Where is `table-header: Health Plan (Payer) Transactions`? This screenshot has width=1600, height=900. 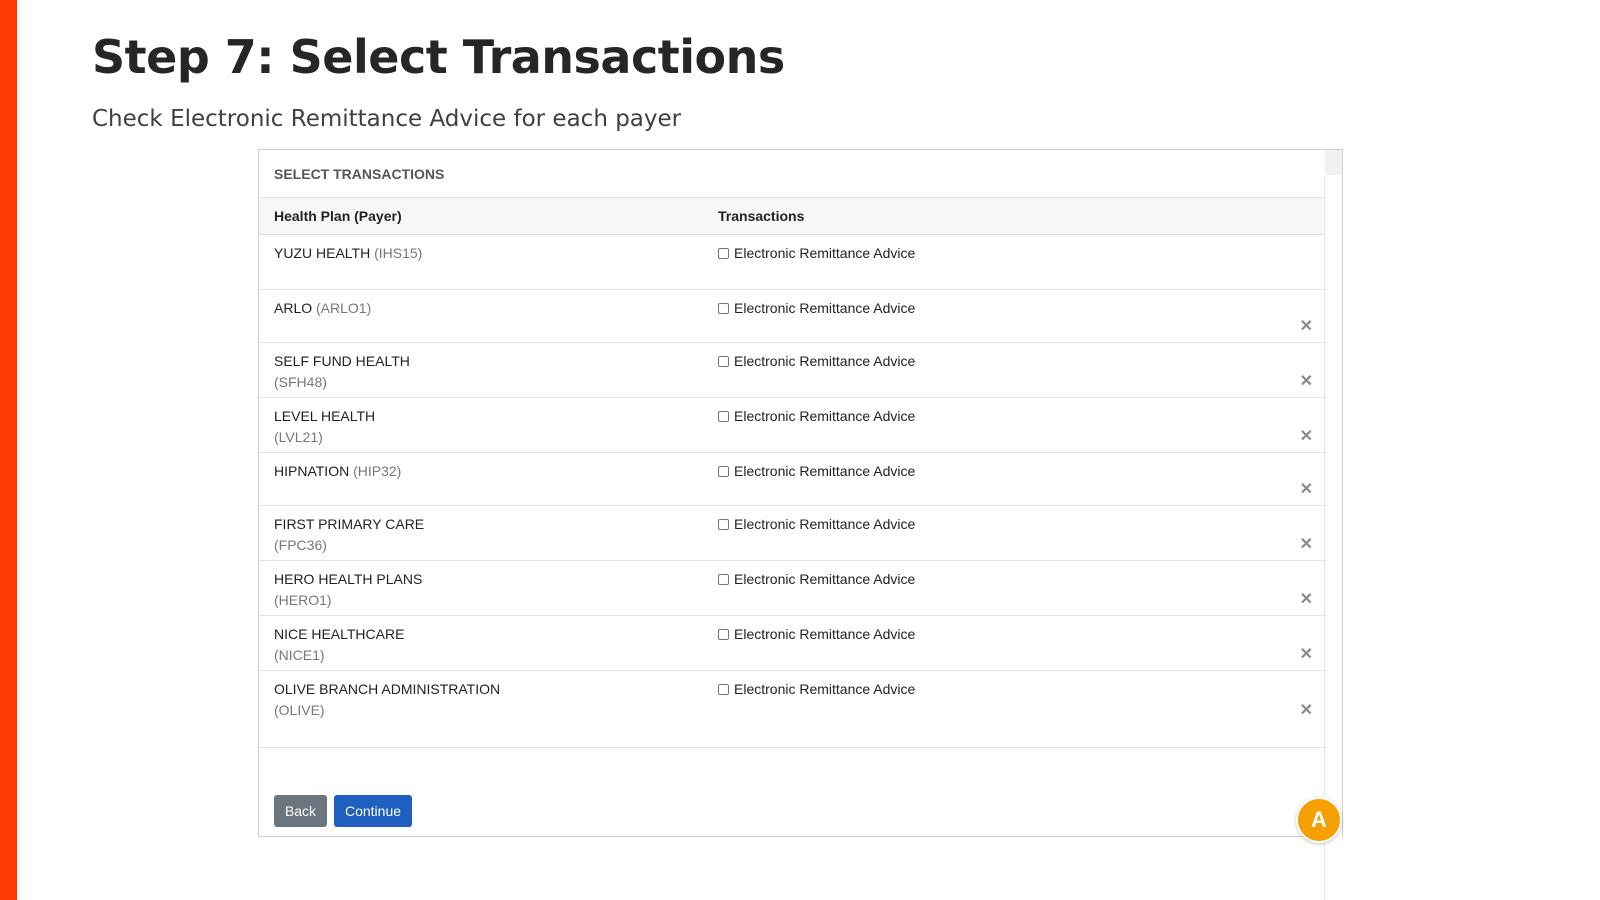 table-header: Health Plan (Payer) Transactions is located at coordinates (793, 216).